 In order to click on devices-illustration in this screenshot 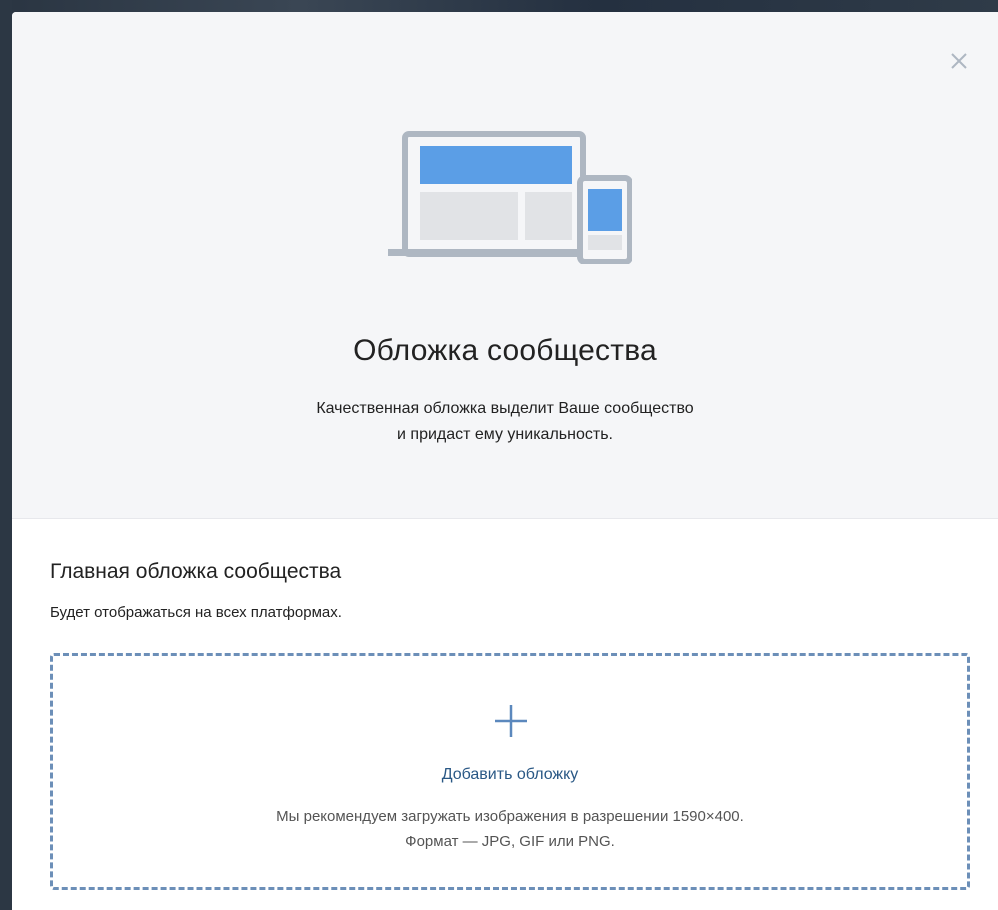, I will do `click(510, 197)`.